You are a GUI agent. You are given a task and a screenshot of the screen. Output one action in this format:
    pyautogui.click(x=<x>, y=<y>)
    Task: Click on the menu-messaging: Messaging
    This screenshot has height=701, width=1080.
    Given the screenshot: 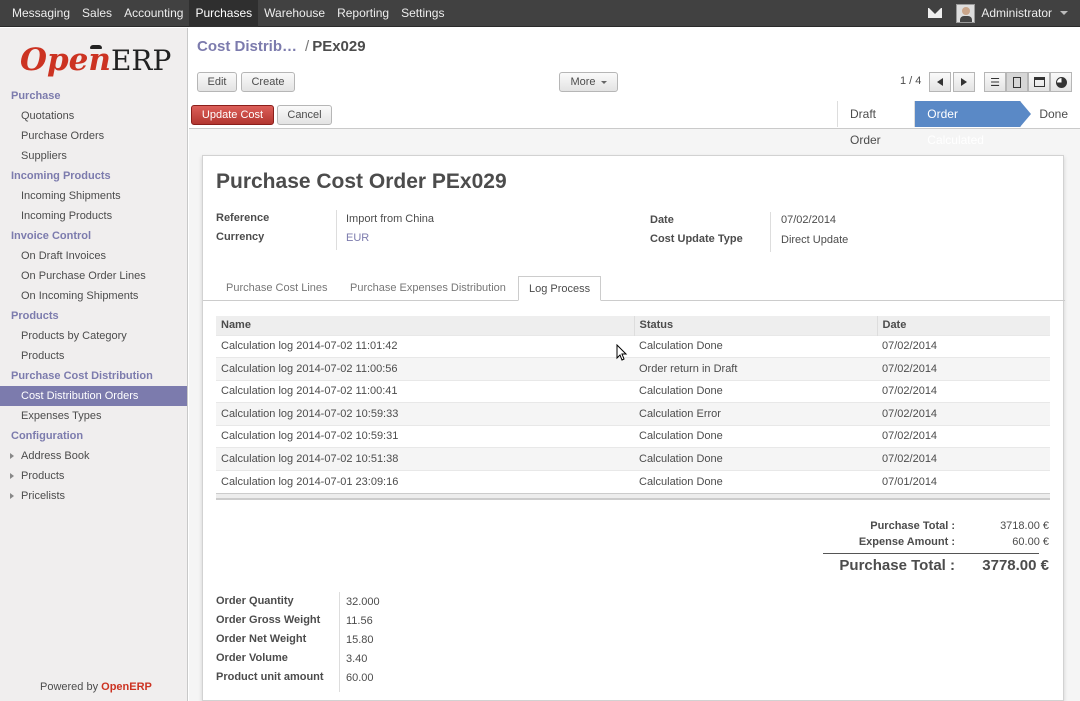 What is the action you would take?
    pyautogui.click(x=38, y=13)
    